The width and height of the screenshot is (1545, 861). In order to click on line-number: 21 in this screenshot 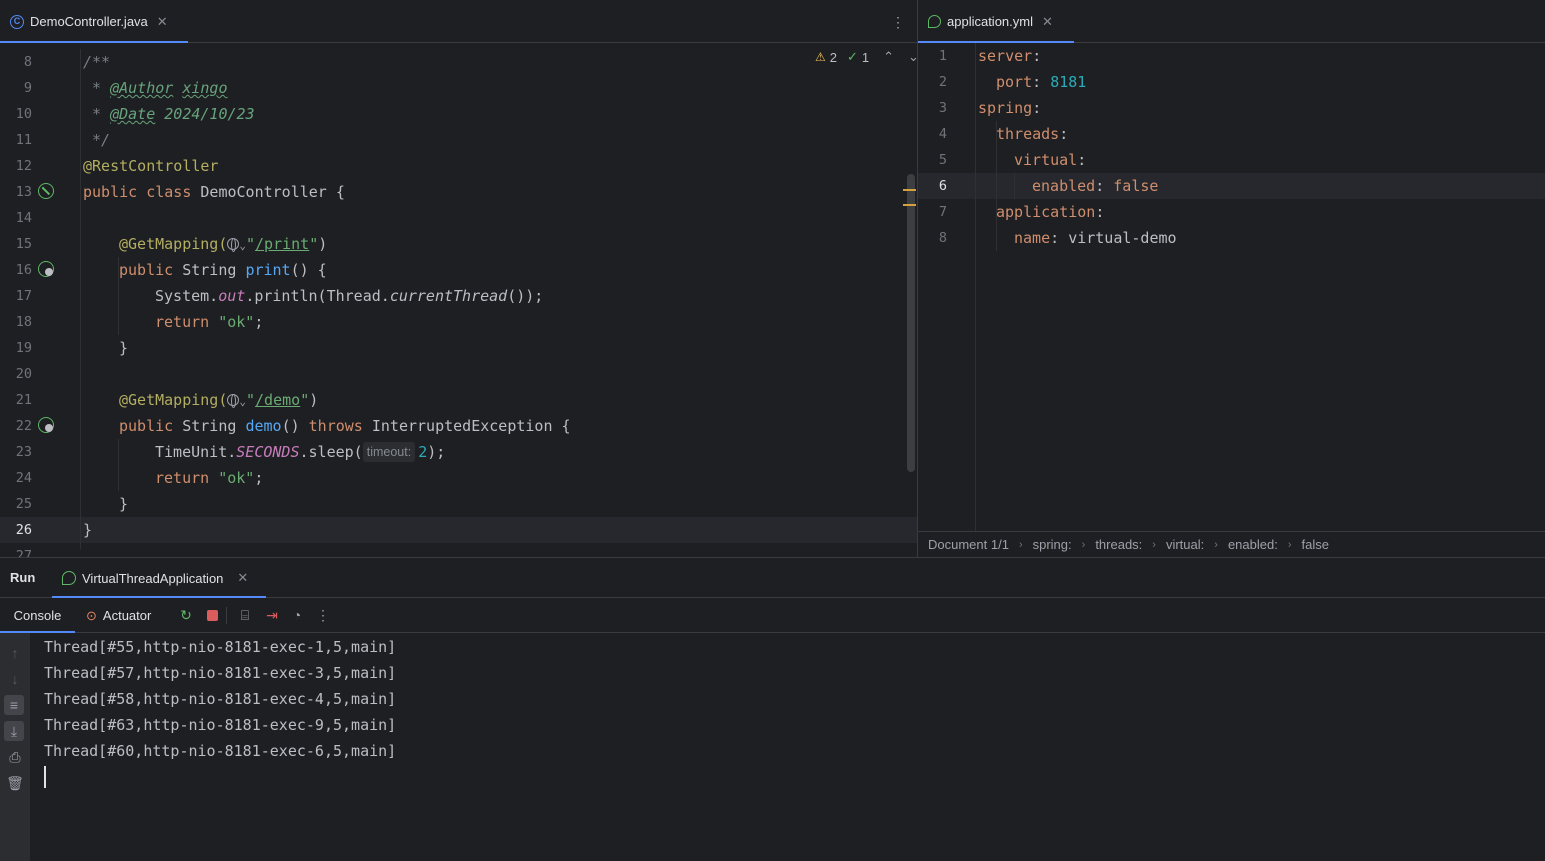, I will do `click(16, 400)`.